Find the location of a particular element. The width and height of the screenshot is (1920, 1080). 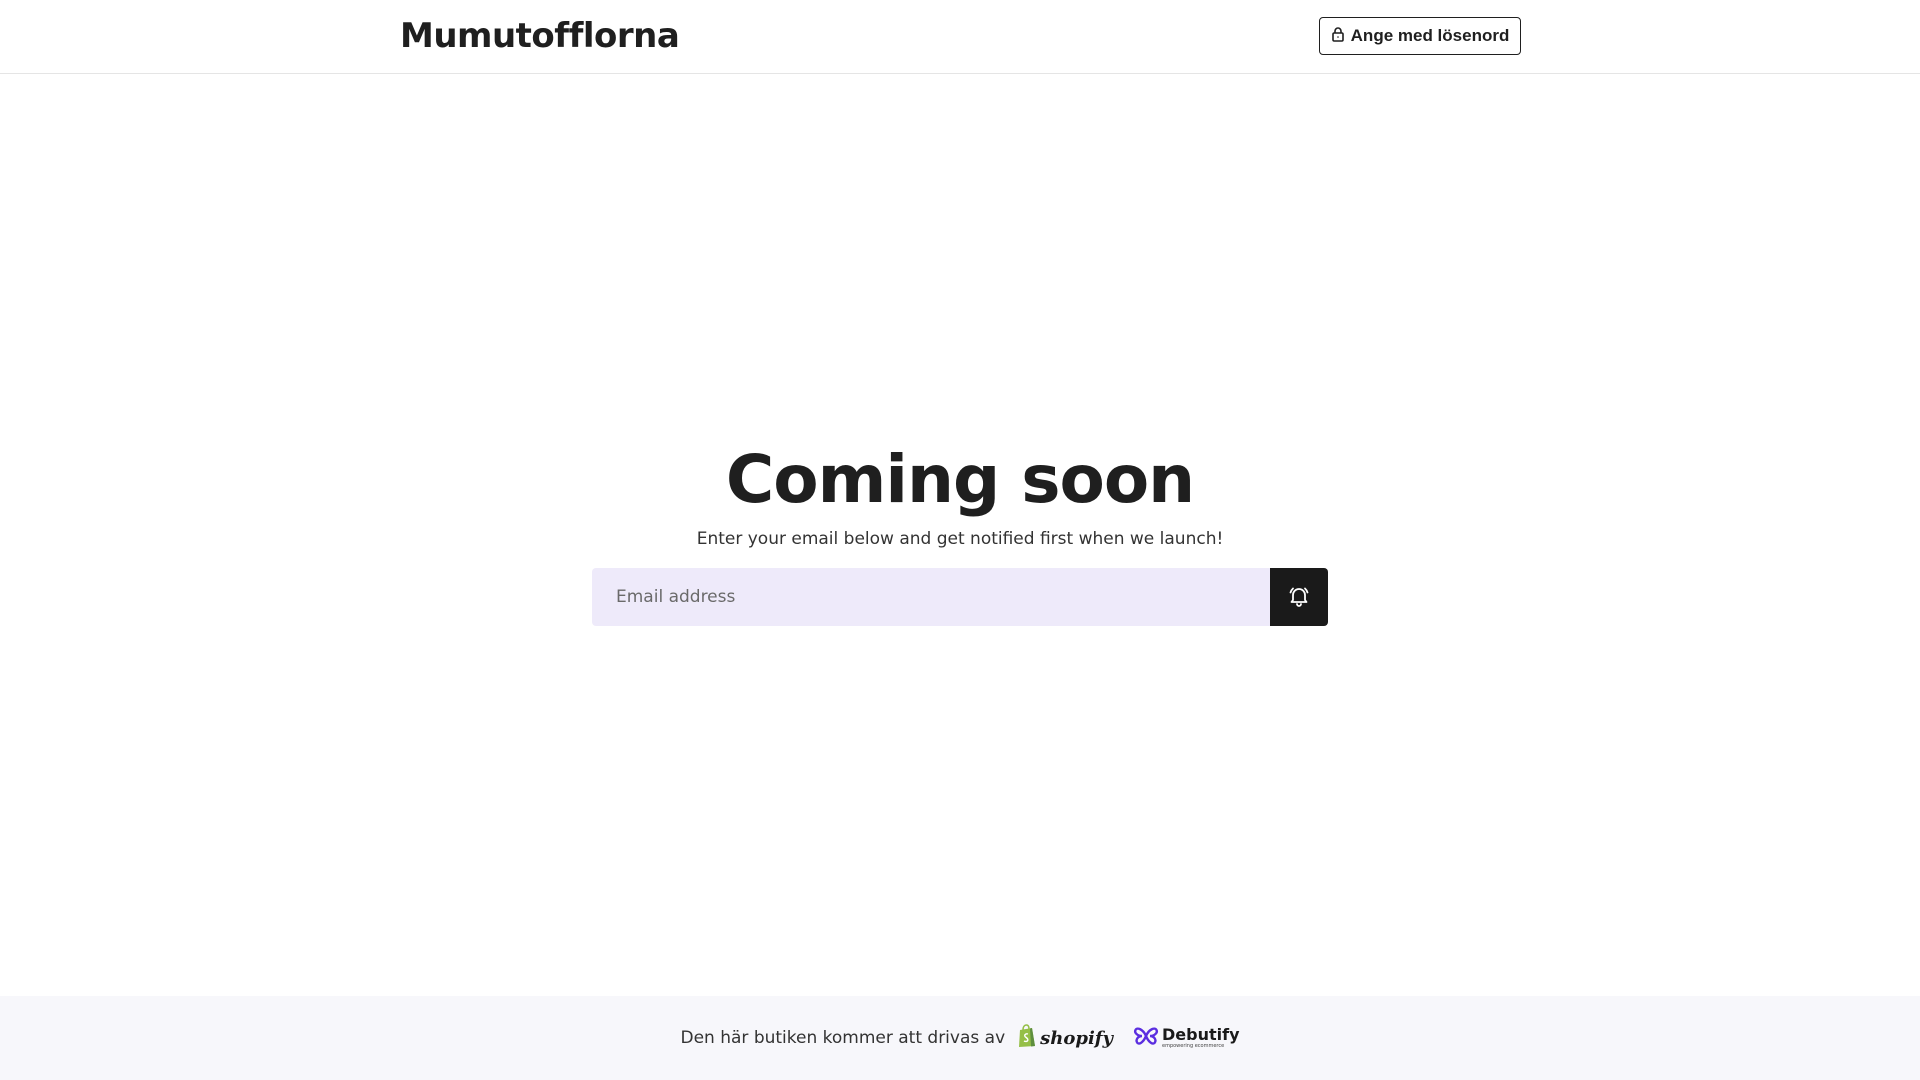

debutify-logo: Debutify empowering ecommerce is located at coordinates (1186, 1038).